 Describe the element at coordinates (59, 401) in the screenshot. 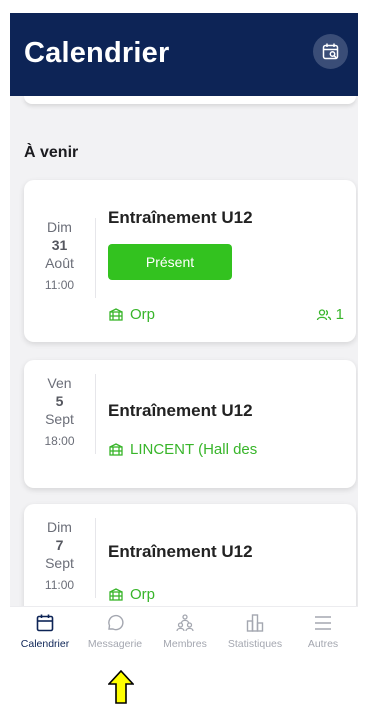

I see `event-day: 5` at that location.